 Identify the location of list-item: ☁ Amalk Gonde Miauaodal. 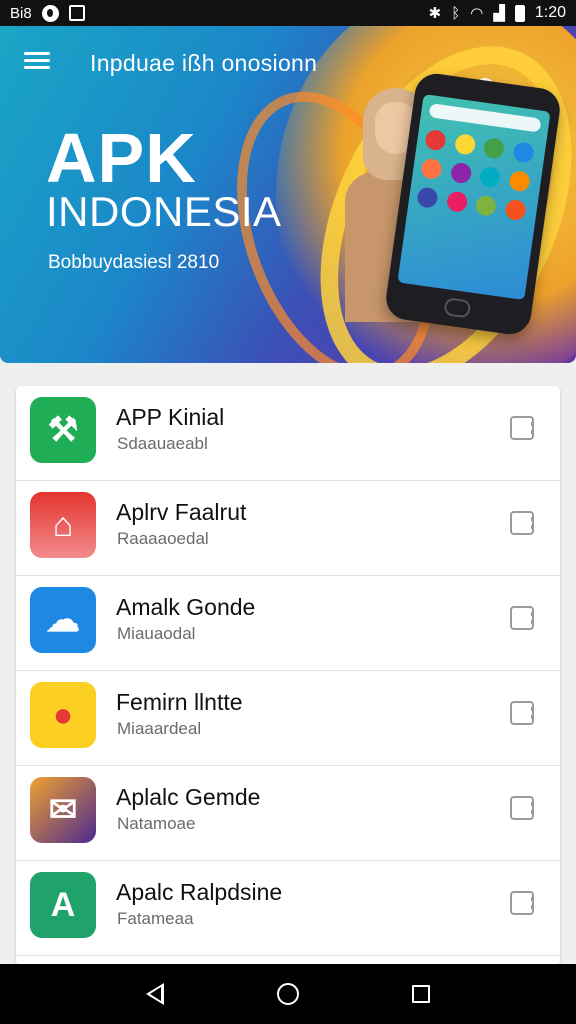
(288, 623).